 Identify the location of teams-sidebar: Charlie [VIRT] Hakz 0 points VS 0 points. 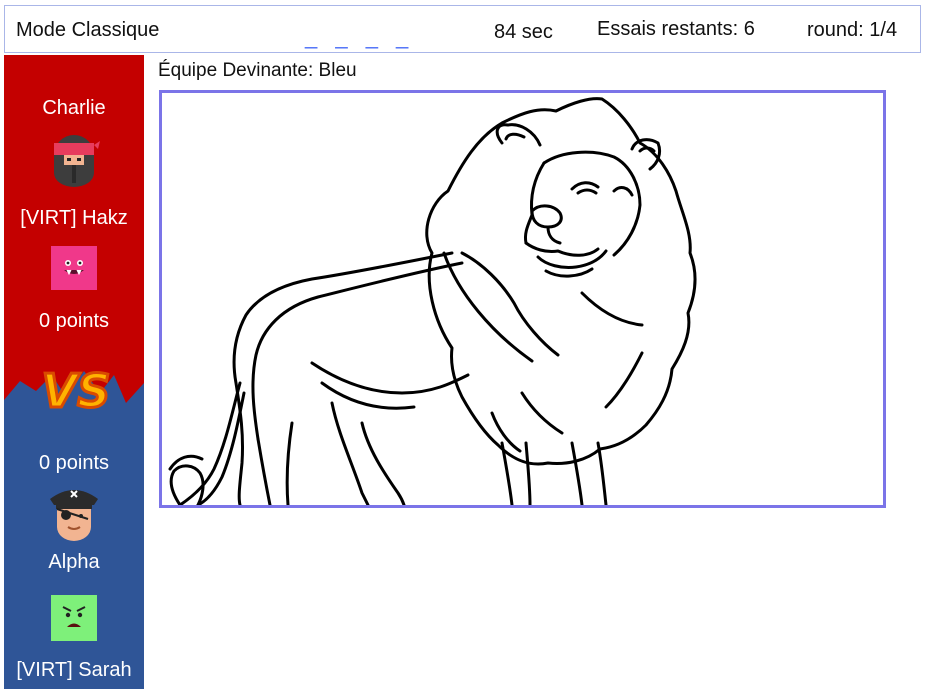
(74, 372).